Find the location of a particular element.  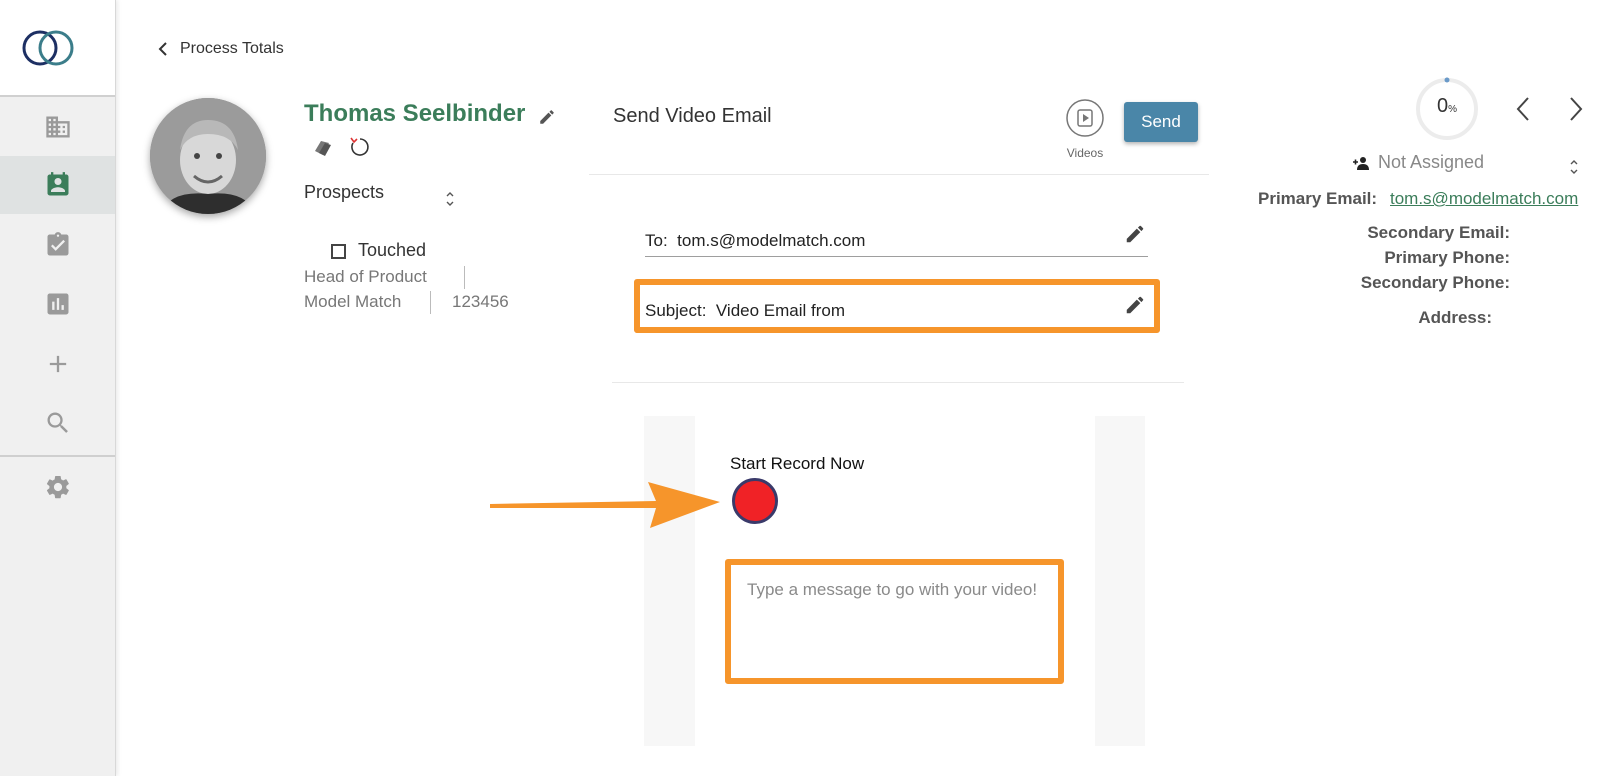

panel-title: Send Video Email is located at coordinates (692, 116).